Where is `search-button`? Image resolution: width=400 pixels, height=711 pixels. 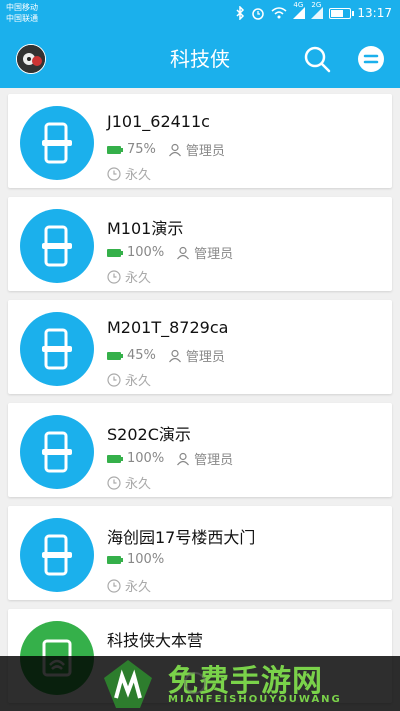
search-button is located at coordinates (317, 59).